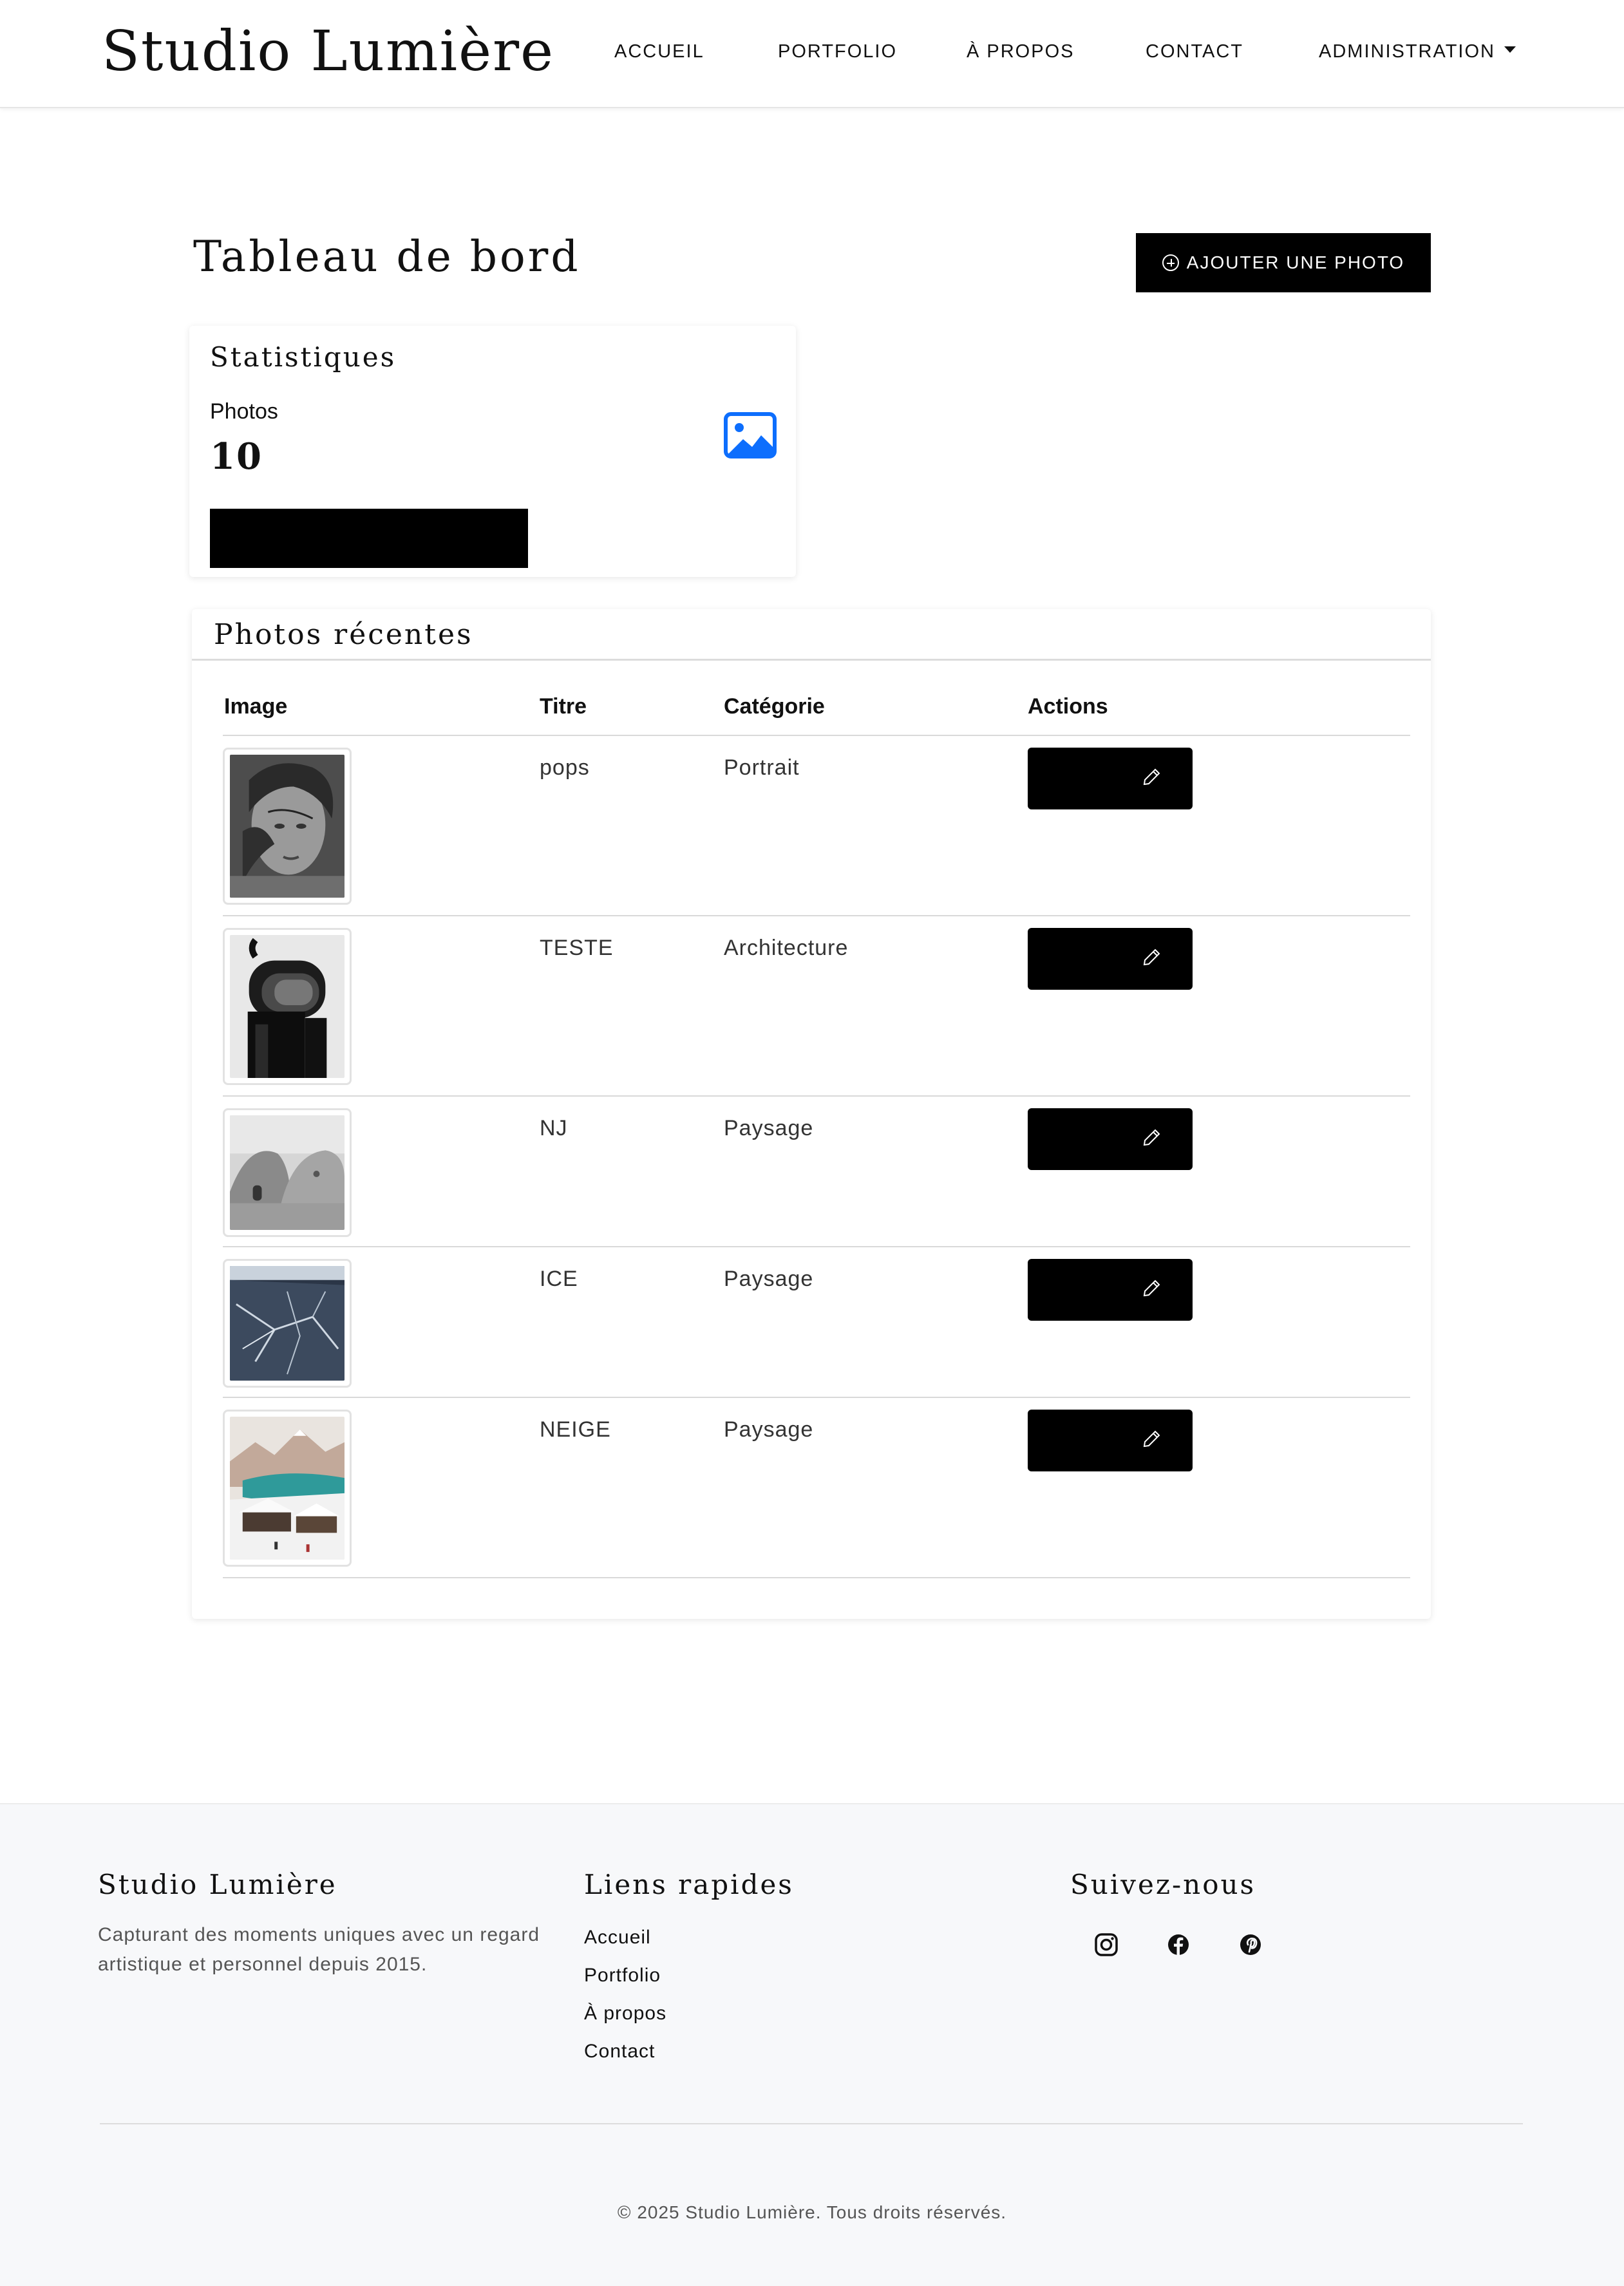  I want to click on photo-category: Architecture, so click(786, 948).